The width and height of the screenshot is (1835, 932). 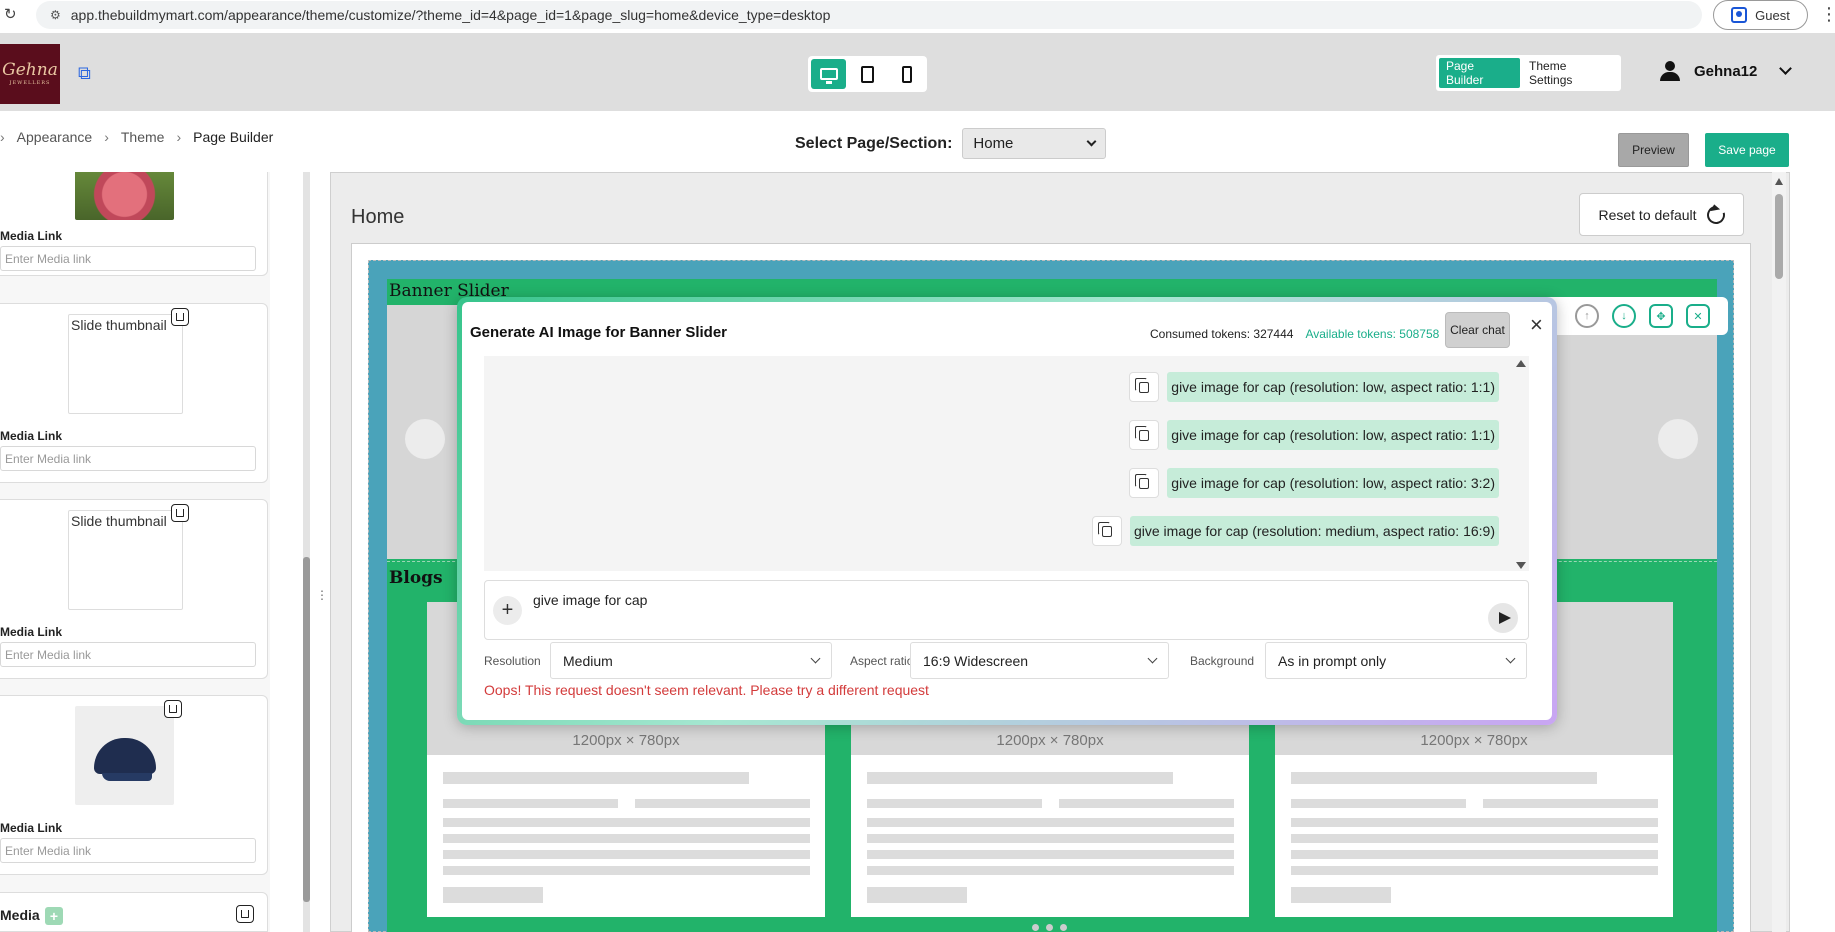 What do you see at coordinates (31, 236) in the screenshot?
I see `media-link-label: Media Link` at bounding box center [31, 236].